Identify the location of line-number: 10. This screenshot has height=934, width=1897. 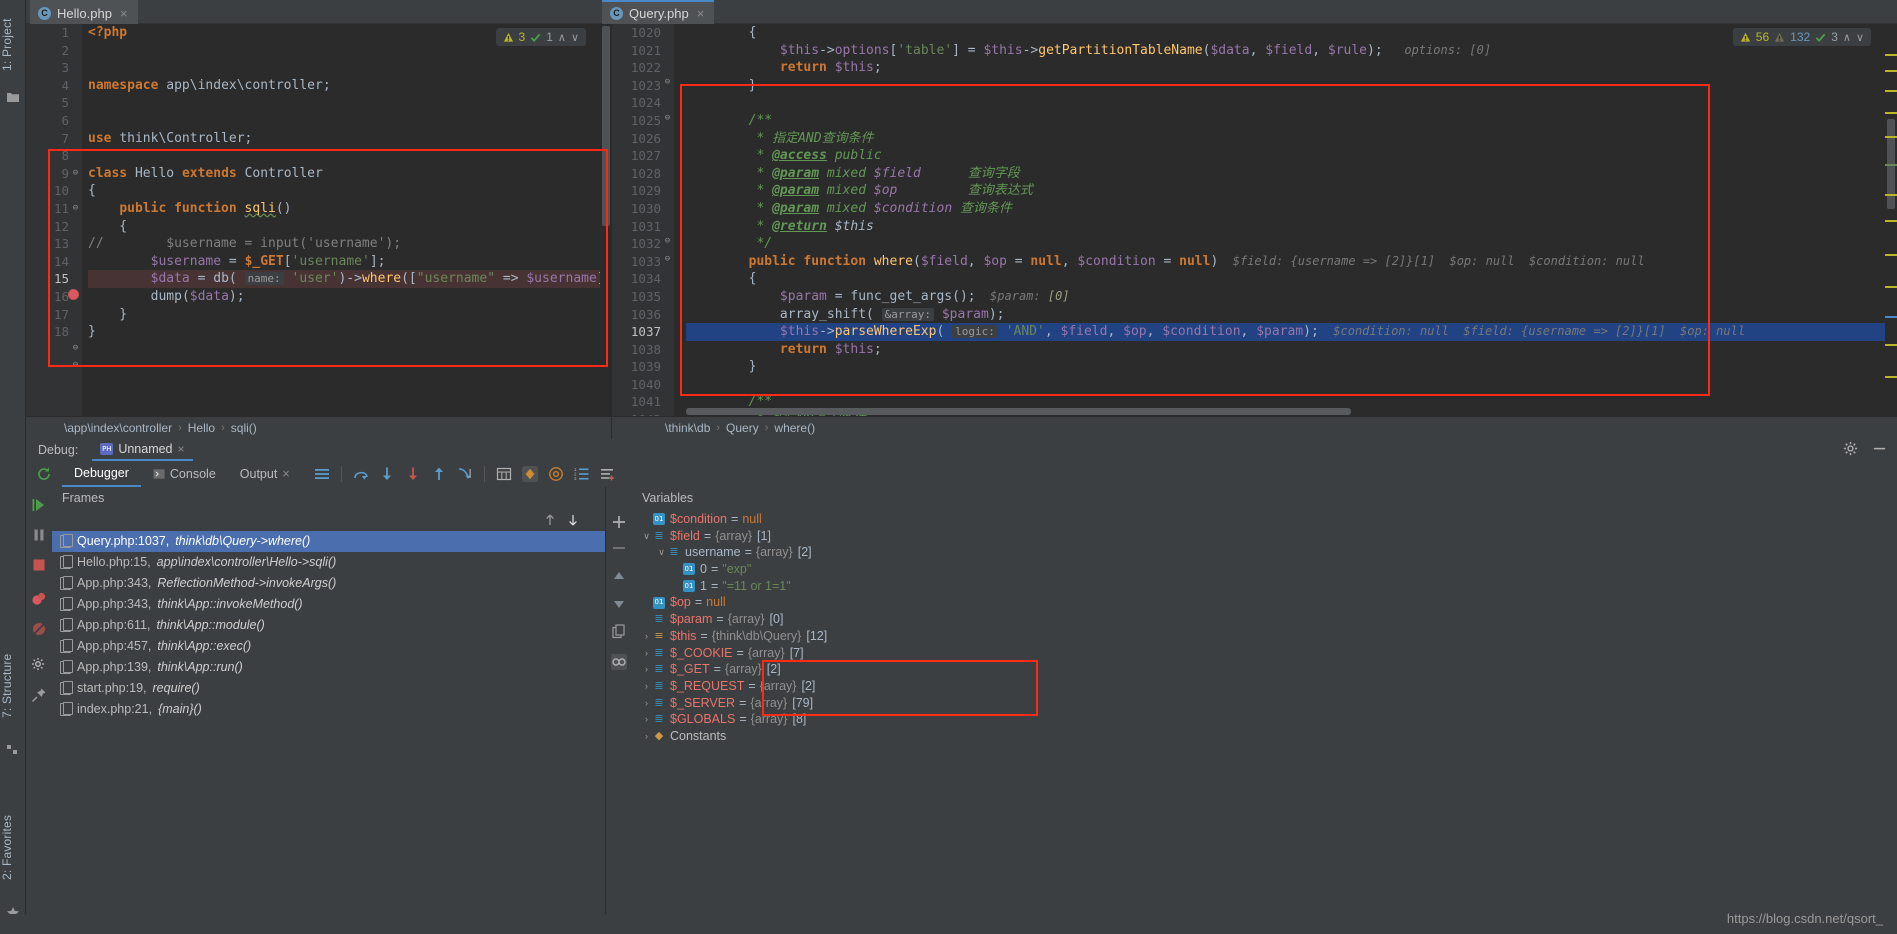
(54, 191).